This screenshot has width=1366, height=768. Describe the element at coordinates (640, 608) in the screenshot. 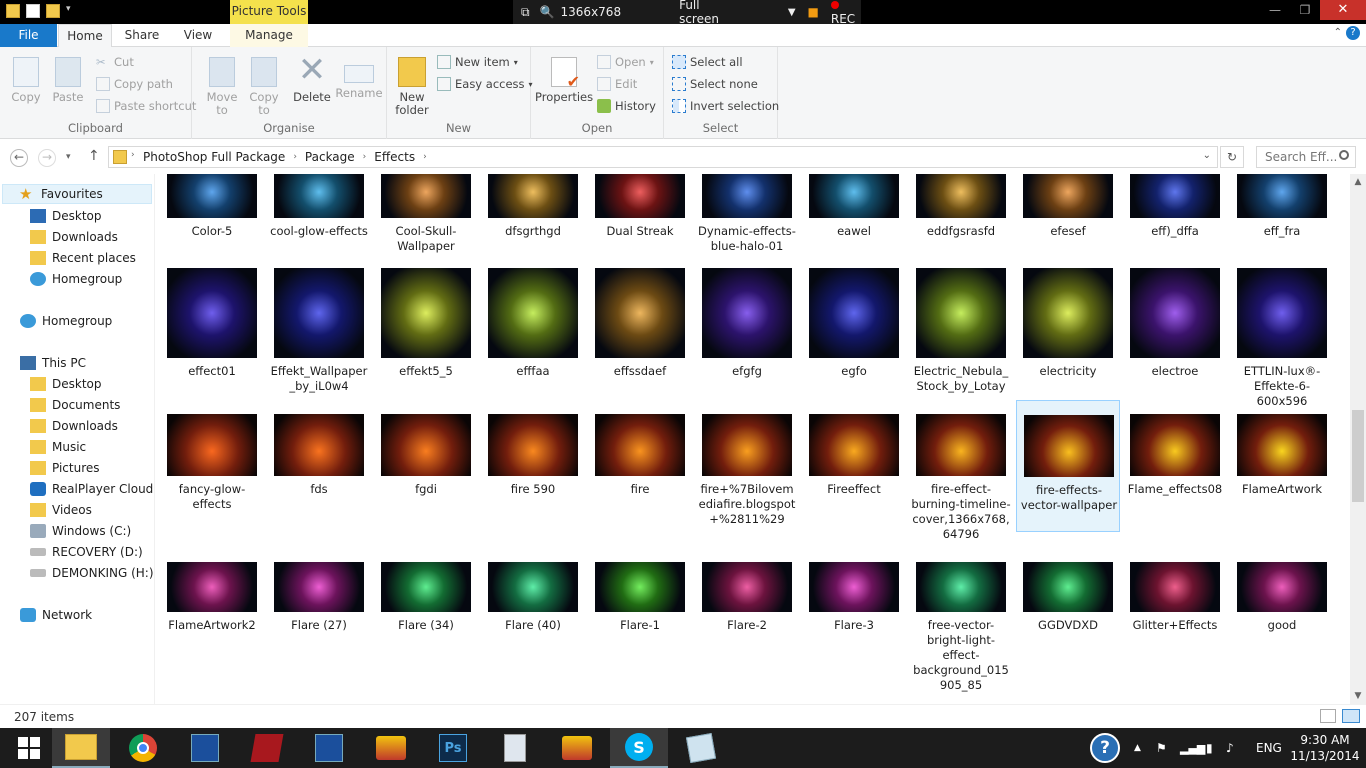

I see `file-item: Flare-1` at that location.